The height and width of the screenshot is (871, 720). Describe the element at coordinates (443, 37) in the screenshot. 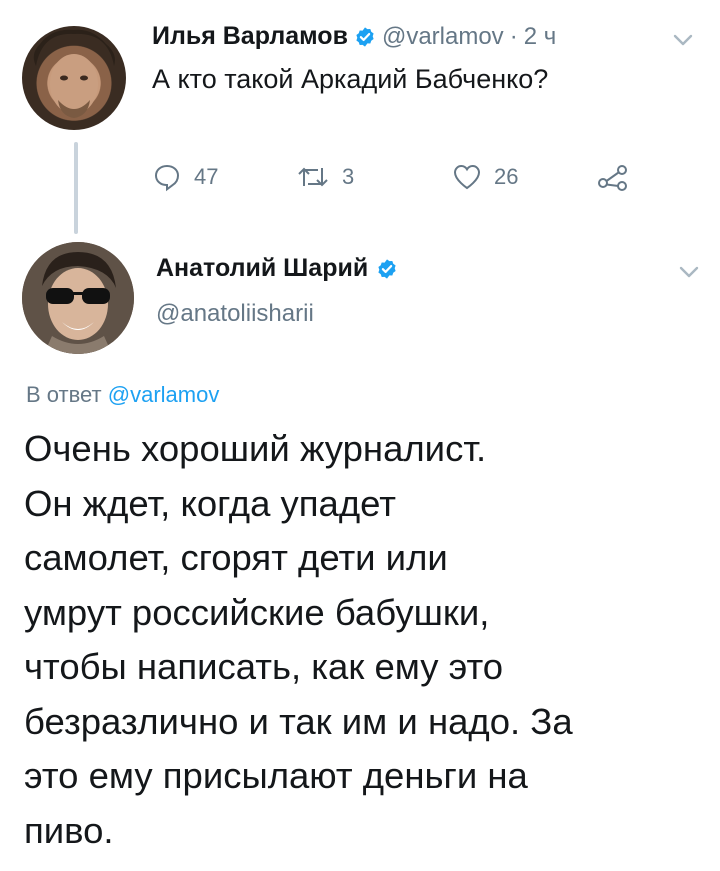

I see `tweet1-handle: @varlamov` at that location.